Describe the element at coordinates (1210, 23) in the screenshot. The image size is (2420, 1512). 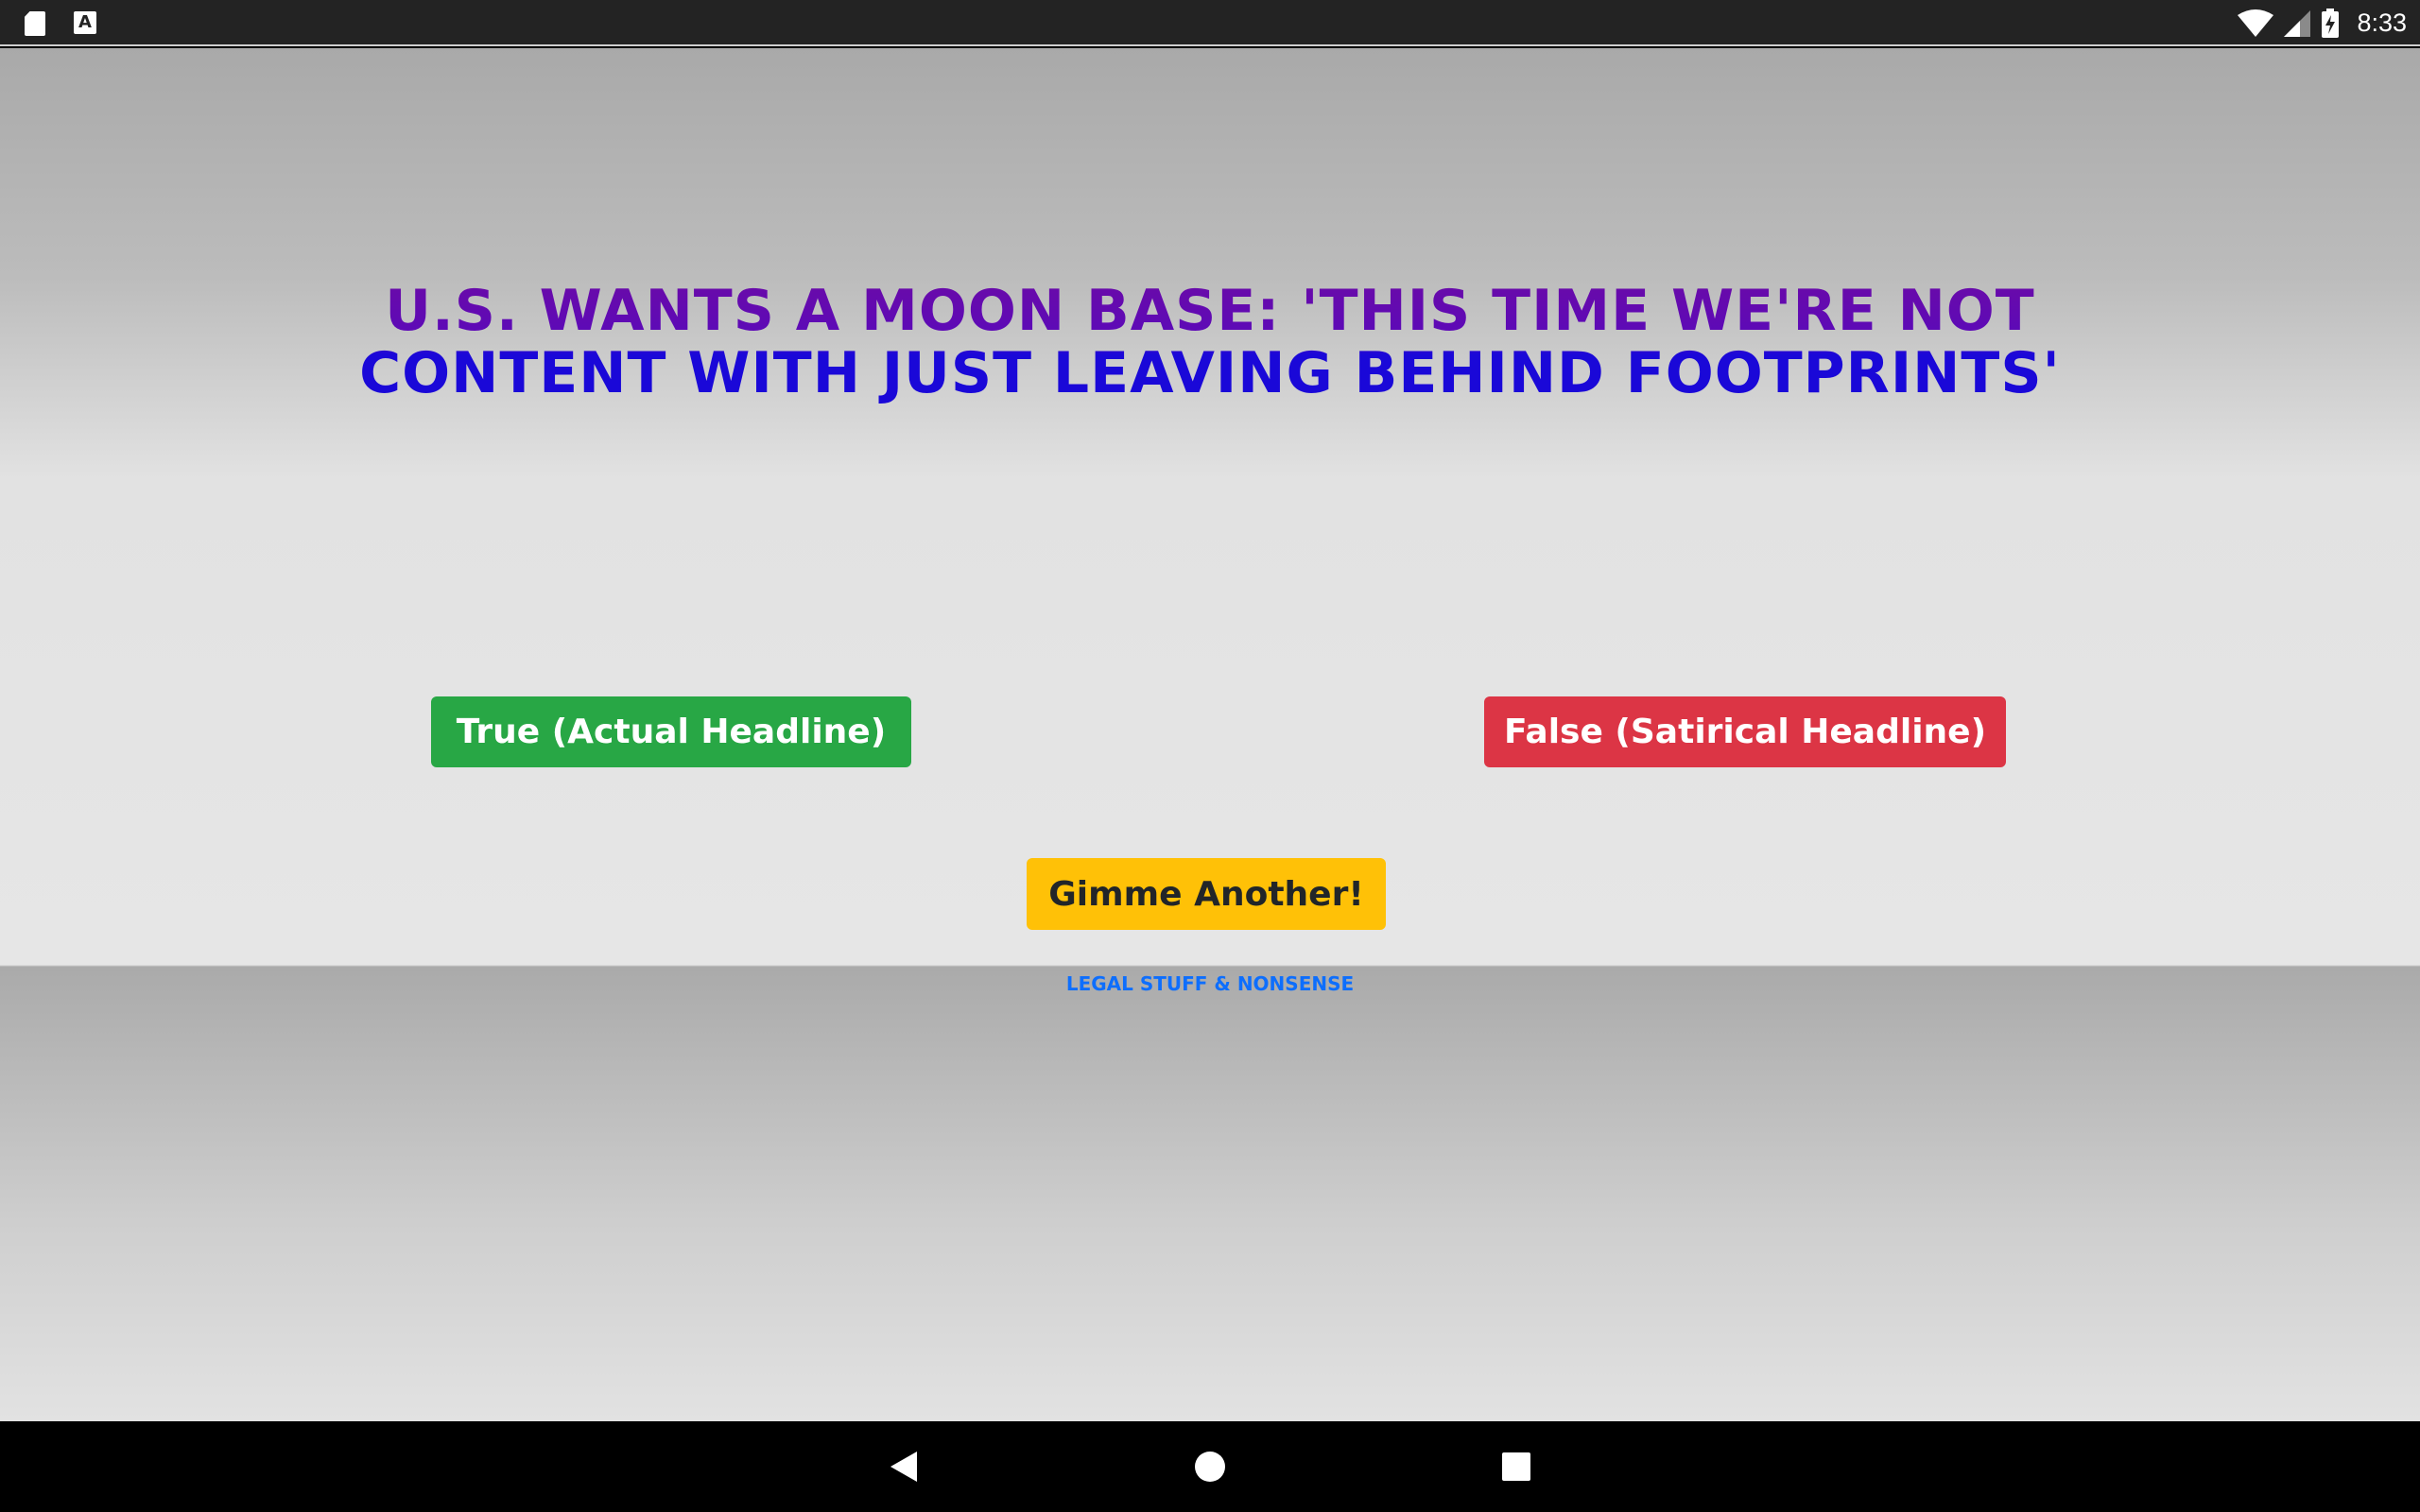
I see `status-bar: A 8:33` at that location.